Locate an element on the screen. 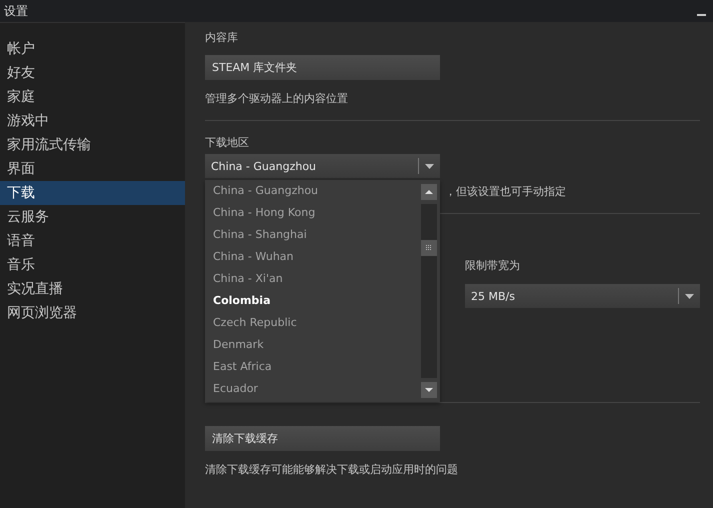 Image resolution: width=713 pixels, height=508 pixels. dropdown-option: China - Guangzhou is located at coordinates (317, 191).